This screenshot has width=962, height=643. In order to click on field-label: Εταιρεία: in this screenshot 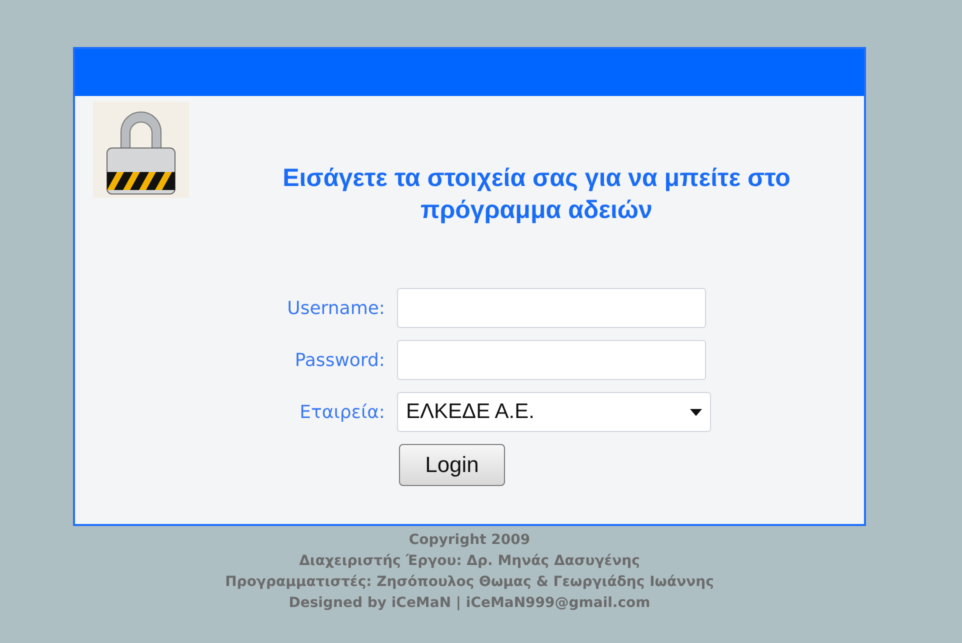, I will do `click(341, 412)`.